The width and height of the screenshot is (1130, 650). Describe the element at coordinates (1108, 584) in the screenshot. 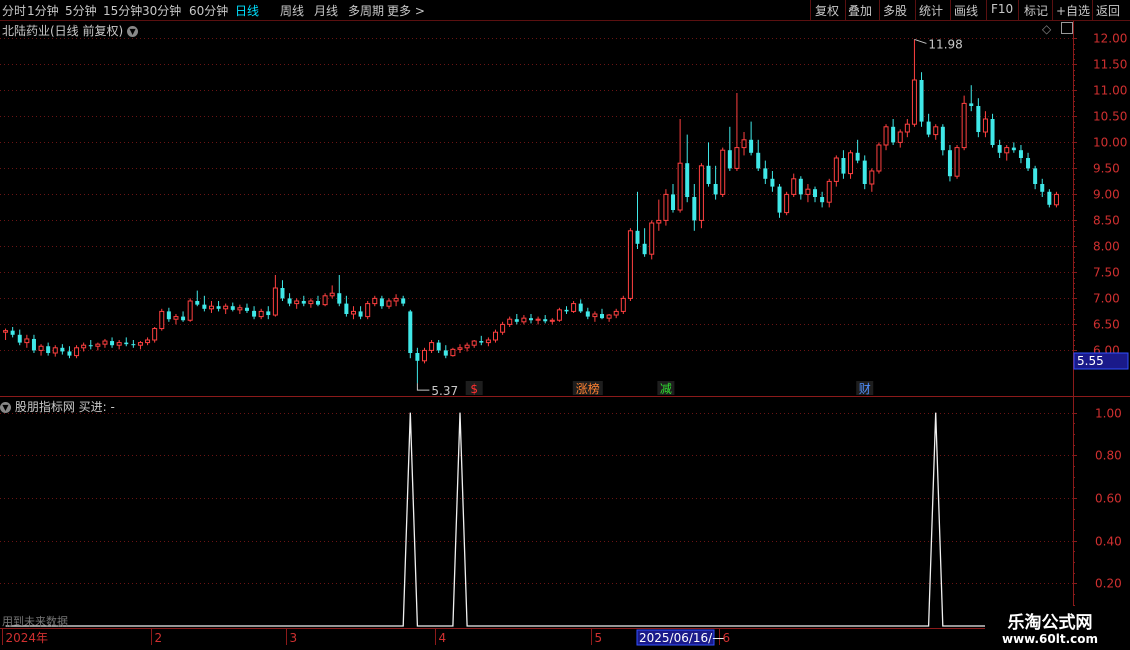

I see `indicator-tick-label: 0.20` at that location.